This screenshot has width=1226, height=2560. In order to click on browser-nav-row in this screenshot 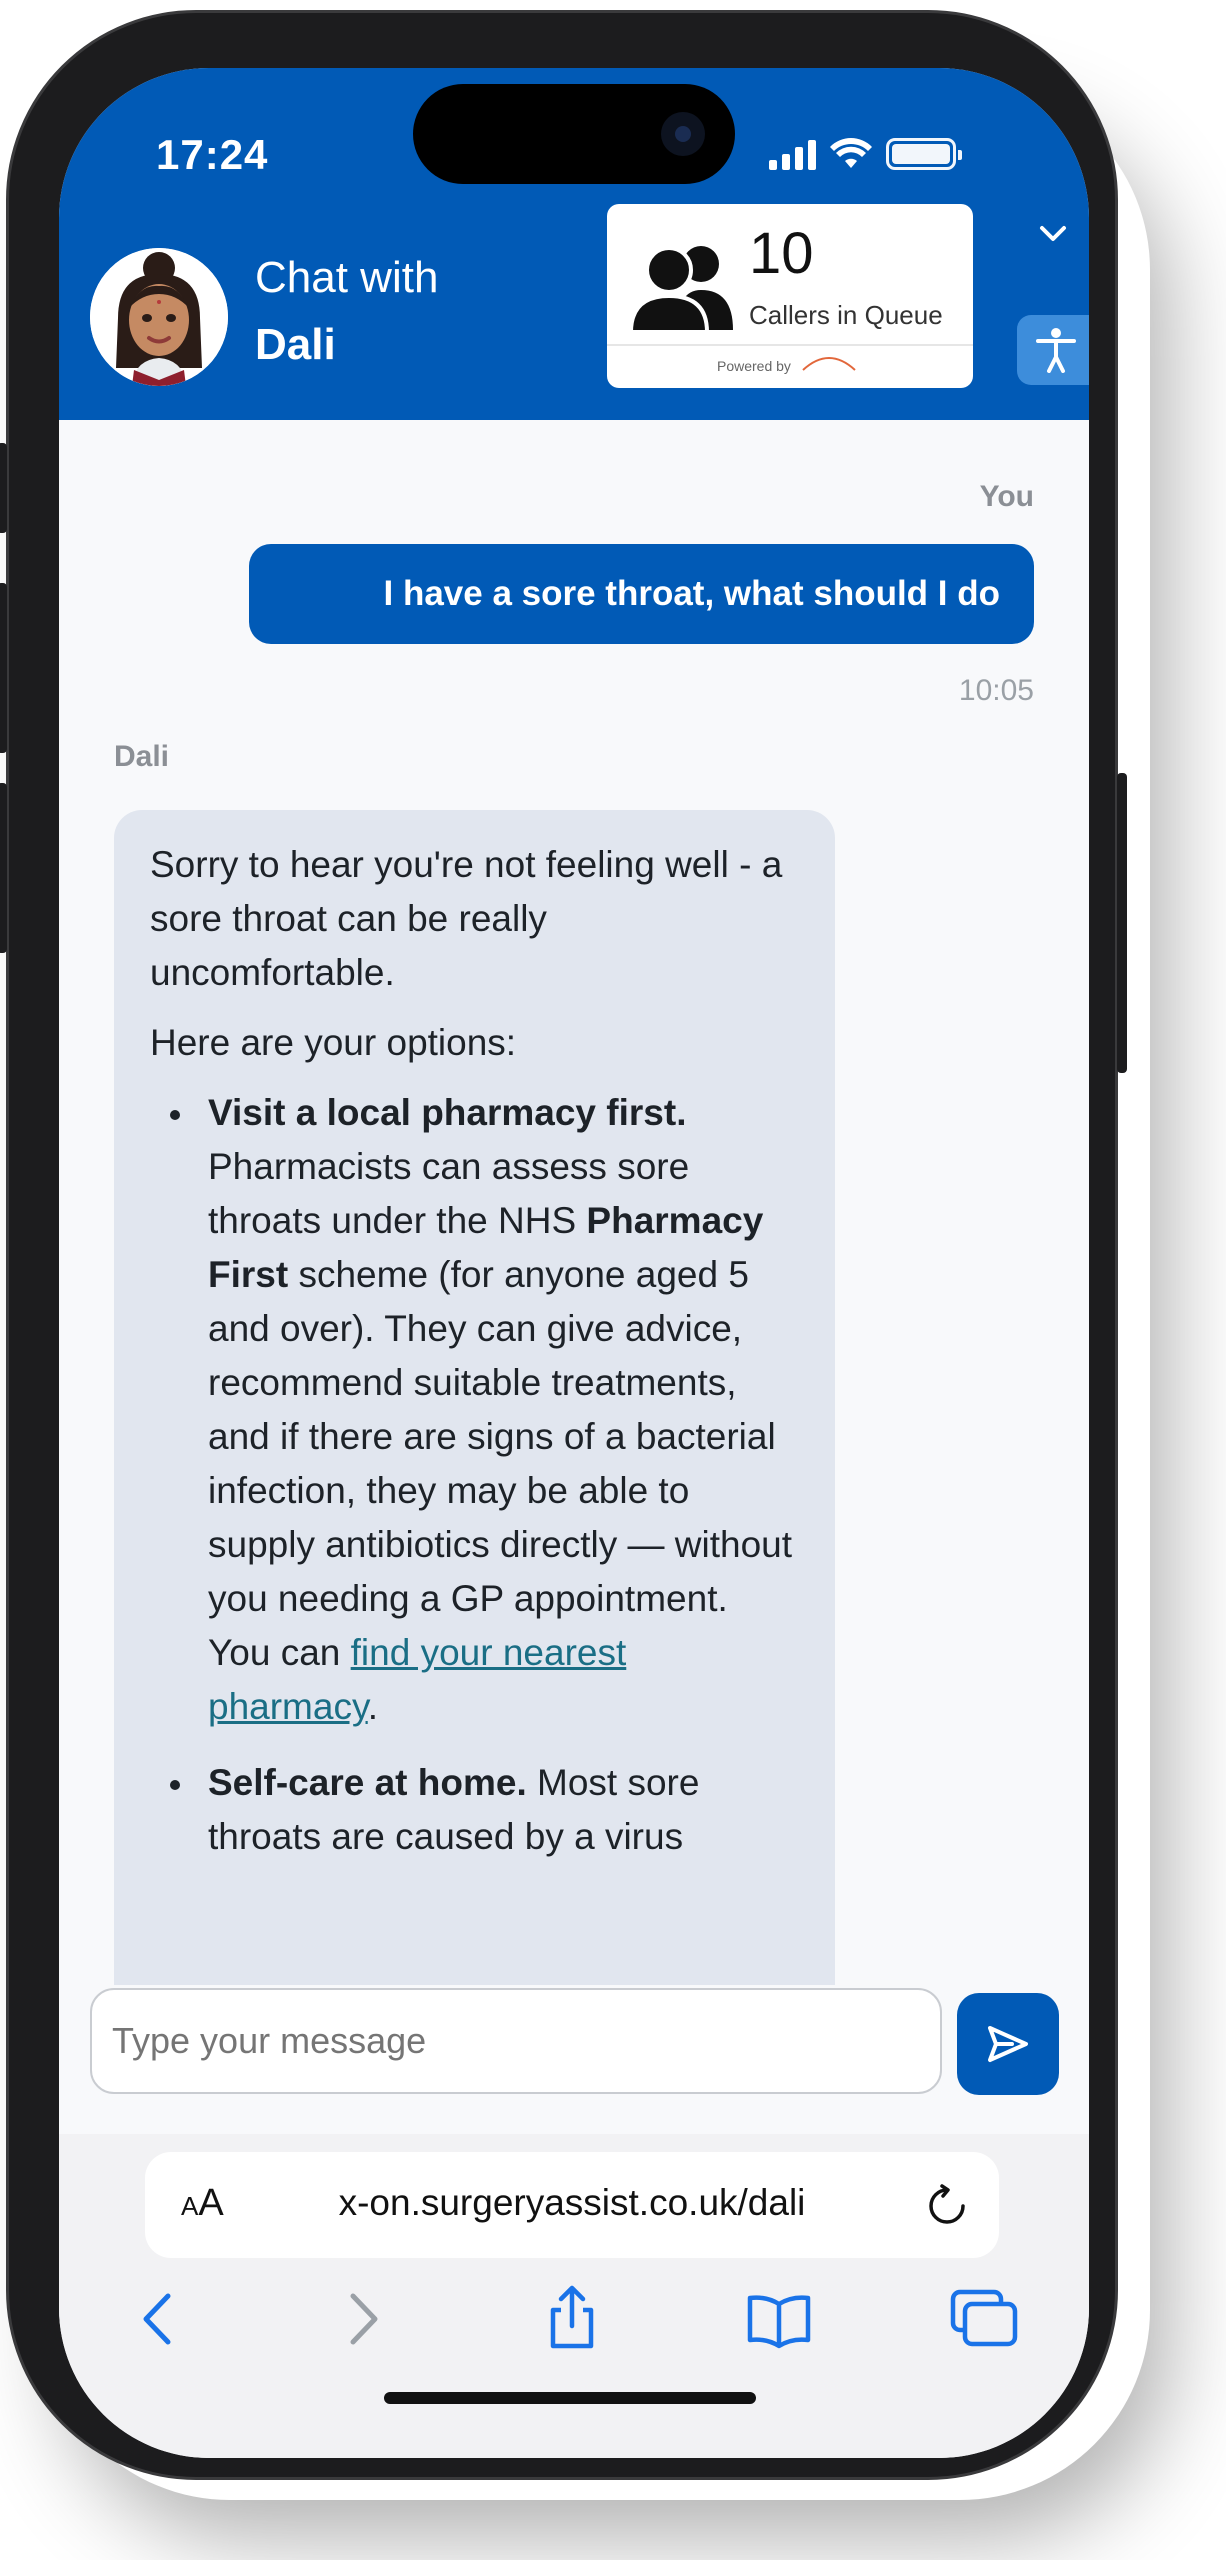, I will do `click(574, 2324)`.